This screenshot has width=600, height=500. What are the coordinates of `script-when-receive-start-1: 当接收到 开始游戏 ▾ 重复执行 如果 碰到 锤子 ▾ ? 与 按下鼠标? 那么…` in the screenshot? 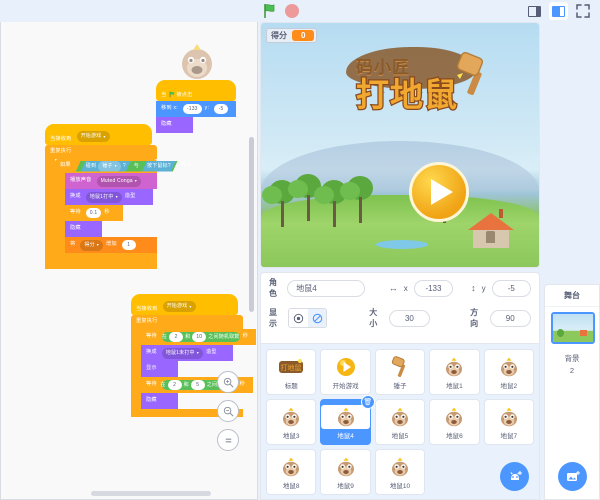 It's located at (118, 196).